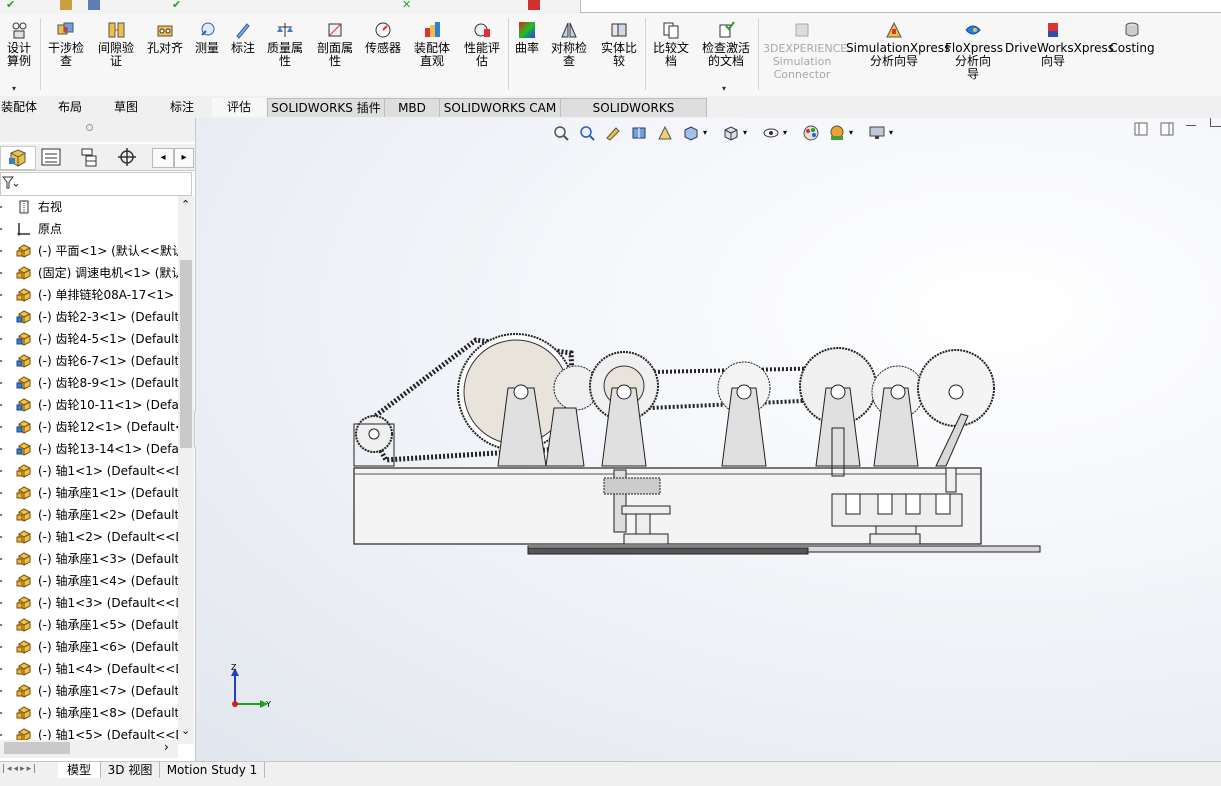 Image resolution: width=1221 pixels, height=786 pixels. Describe the element at coordinates (185, 730) in the screenshot. I see `scroll-down-icon: ⌄` at that location.